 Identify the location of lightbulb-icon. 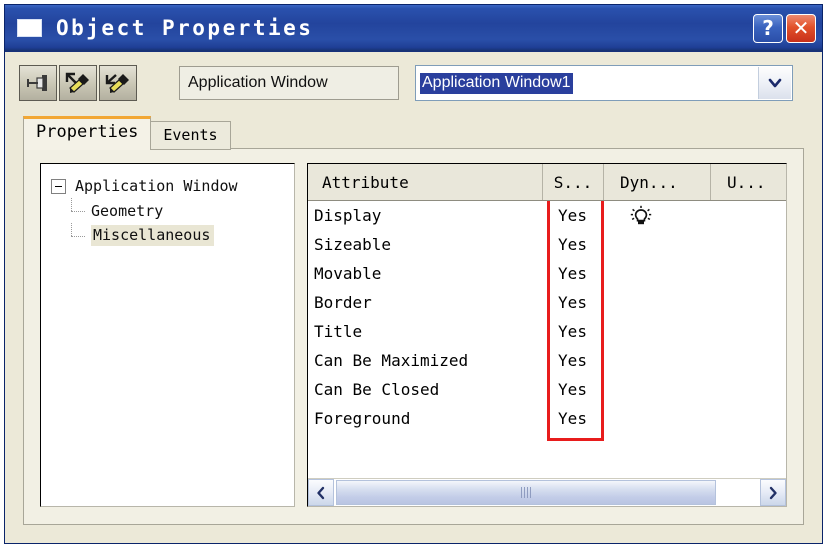
(641, 216).